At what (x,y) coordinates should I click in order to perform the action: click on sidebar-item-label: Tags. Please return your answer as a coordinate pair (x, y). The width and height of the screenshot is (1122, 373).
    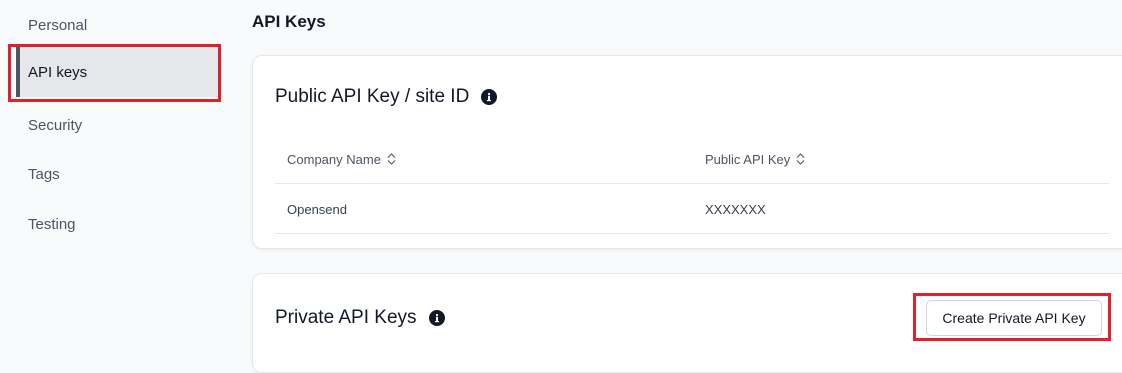
    Looking at the image, I should click on (44, 174).